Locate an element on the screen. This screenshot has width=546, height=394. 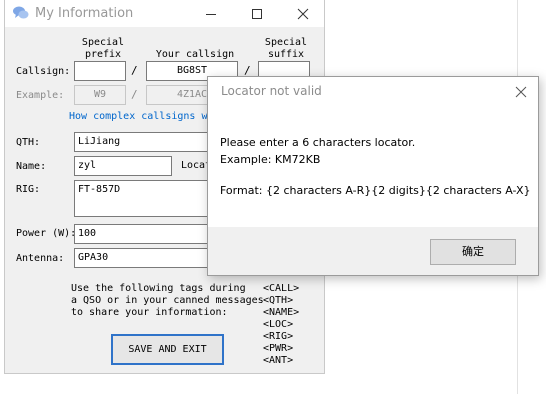
prefix-header: Special prefix is located at coordinates (103, 49).